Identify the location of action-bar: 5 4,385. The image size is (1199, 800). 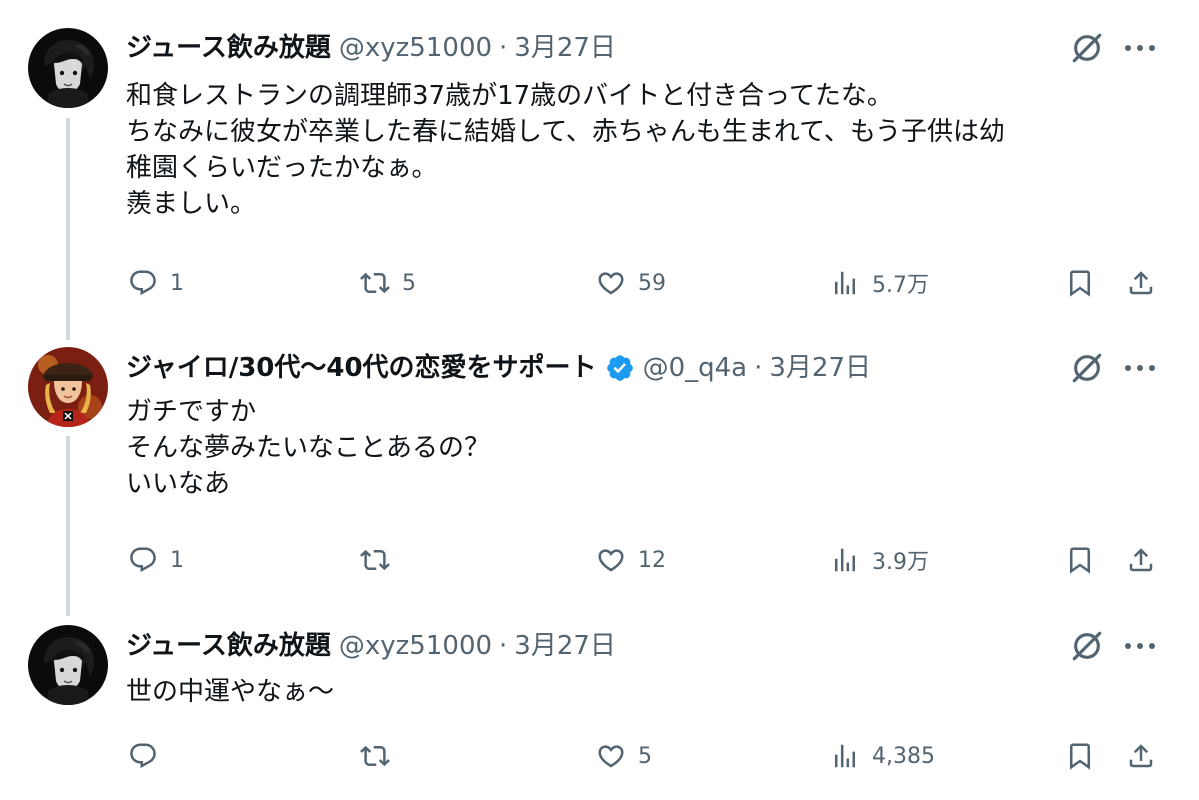
(599, 756).